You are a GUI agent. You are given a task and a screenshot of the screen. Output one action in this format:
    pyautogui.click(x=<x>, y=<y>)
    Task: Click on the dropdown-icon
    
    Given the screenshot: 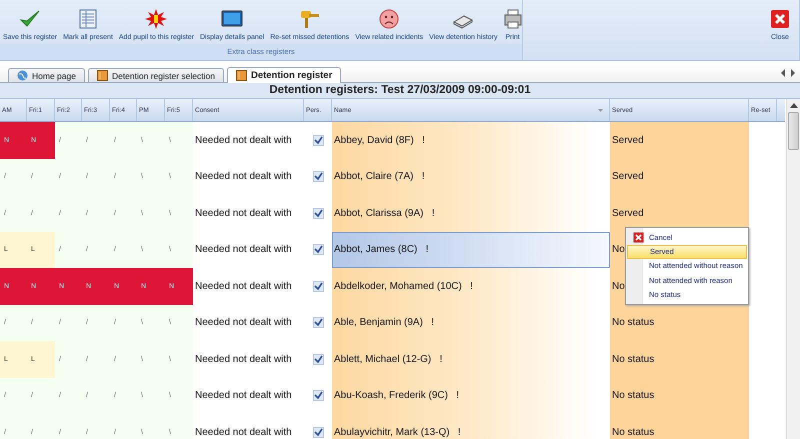 What is the action you would take?
    pyautogui.click(x=600, y=110)
    